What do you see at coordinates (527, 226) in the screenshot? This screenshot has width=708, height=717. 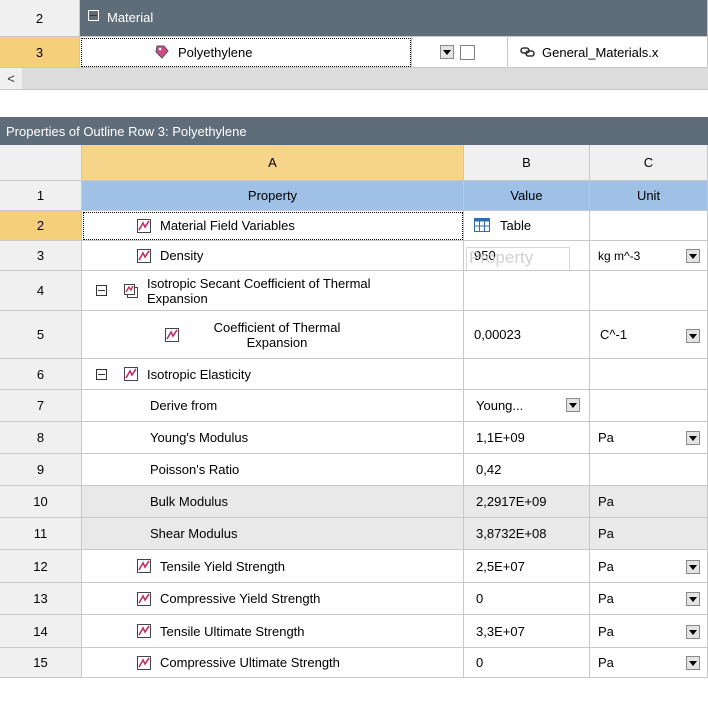 I see `property-value: Table` at bounding box center [527, 226].